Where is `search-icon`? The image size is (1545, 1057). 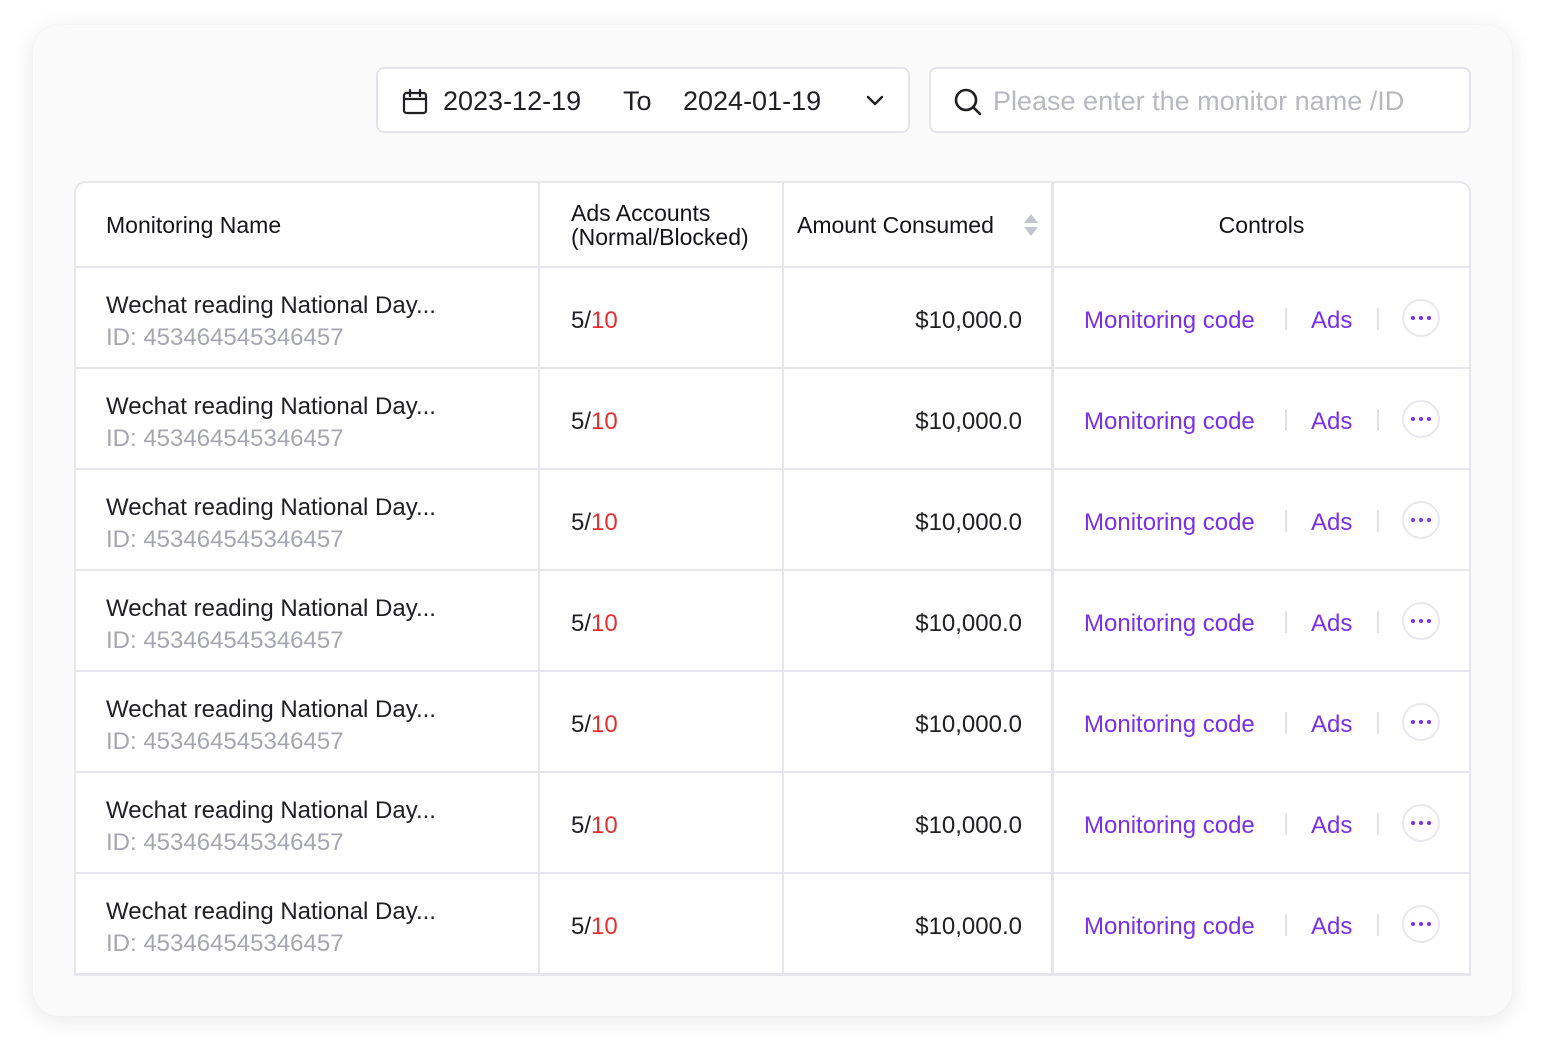
search-icon is located at coordinates (968, 102).